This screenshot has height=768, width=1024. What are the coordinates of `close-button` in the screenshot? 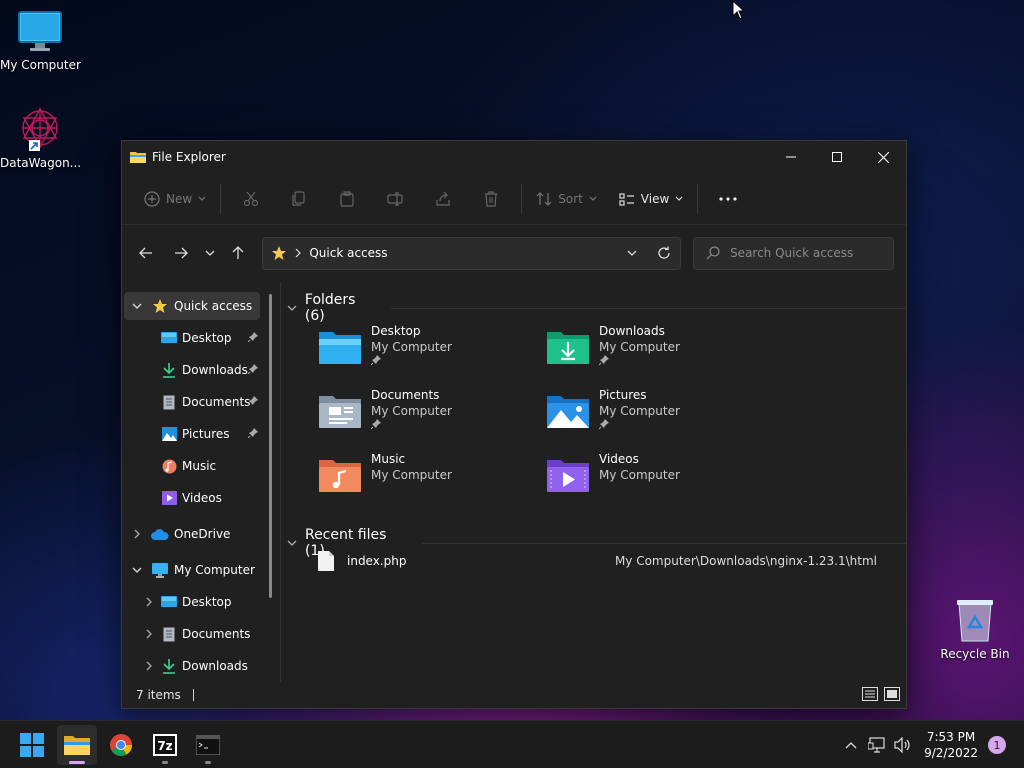 It's located at (883, 157).